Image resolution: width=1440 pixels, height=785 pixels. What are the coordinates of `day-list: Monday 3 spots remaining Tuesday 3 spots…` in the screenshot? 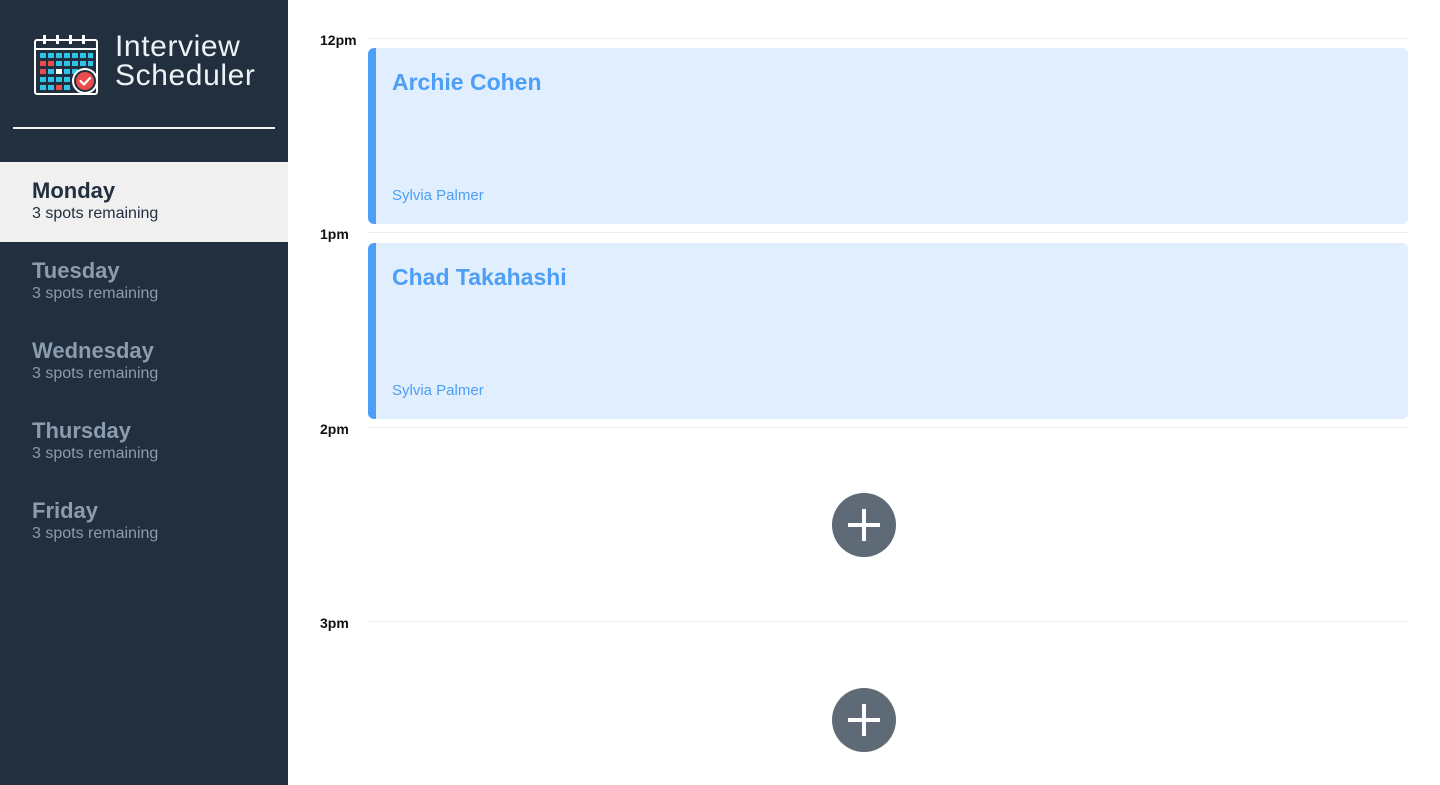 It's located at (144, 362).